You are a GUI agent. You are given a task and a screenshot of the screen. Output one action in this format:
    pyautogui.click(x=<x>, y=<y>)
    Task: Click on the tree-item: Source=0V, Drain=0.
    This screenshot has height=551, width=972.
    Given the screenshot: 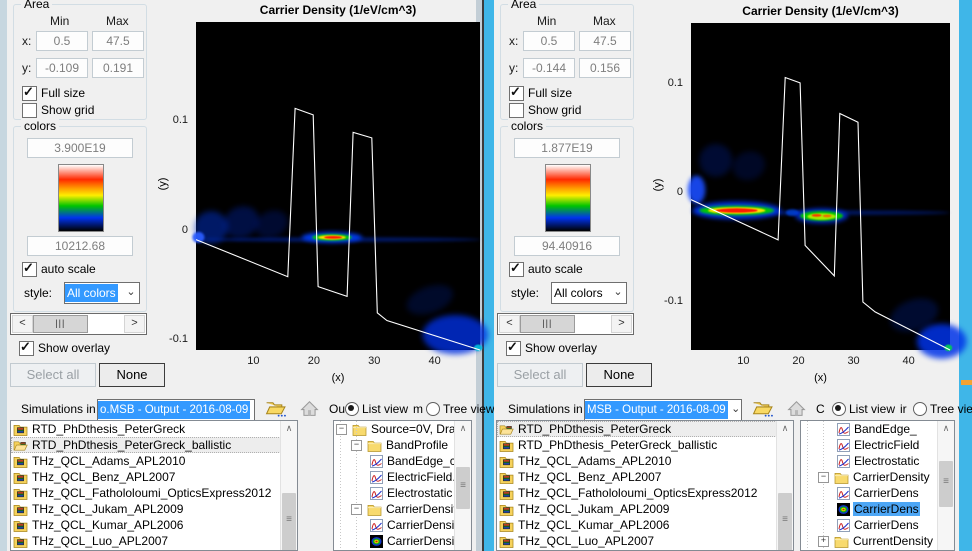 What is the action you would take?
    pyautogui.click(x=402, y=429)
    